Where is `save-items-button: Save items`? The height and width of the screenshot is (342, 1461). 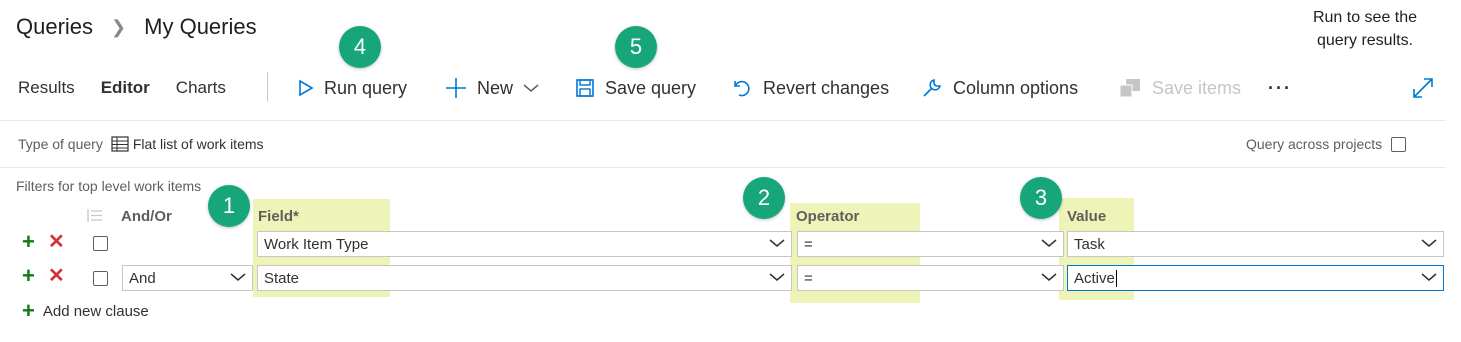
save-items-button: Save items is located at coordinates (1179, 88).